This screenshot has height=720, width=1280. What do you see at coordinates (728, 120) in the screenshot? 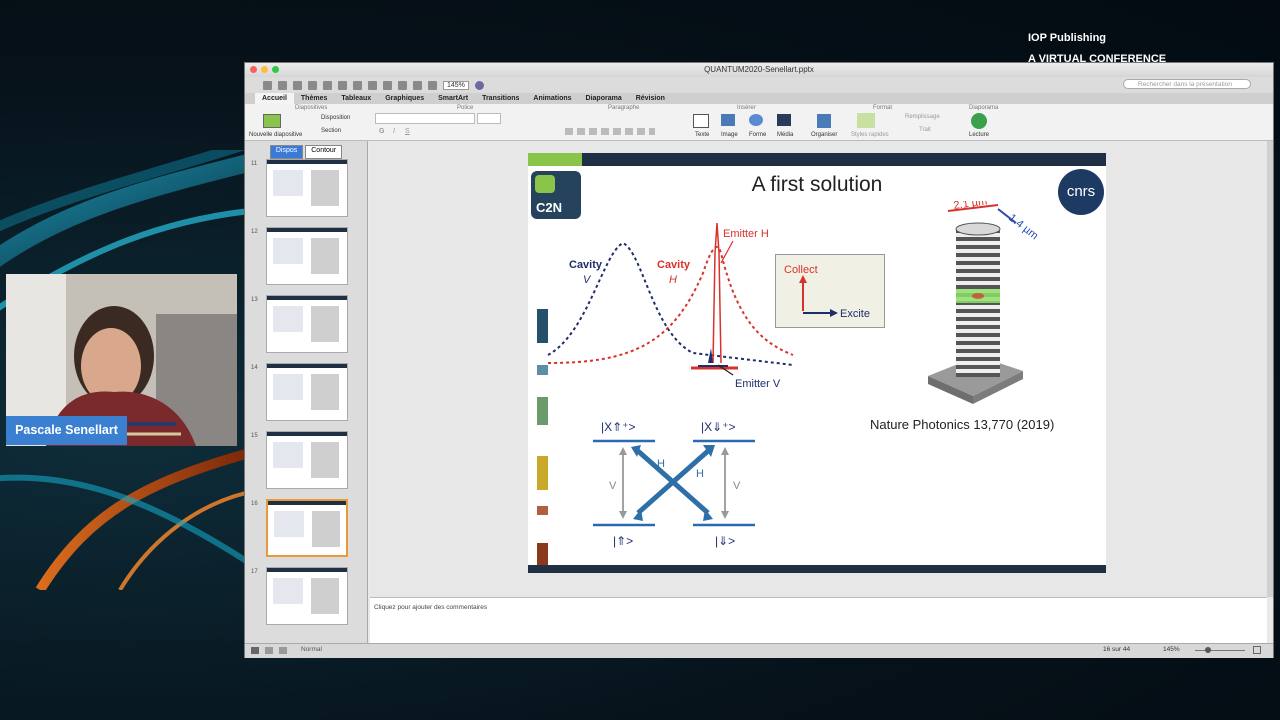
I see `picture-icon` at bounding box center [728, 120].